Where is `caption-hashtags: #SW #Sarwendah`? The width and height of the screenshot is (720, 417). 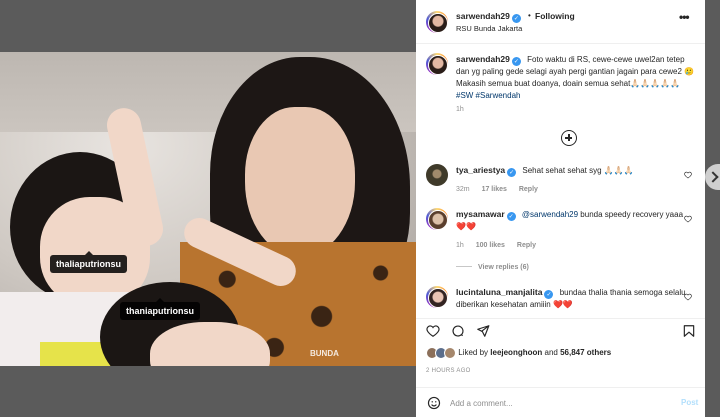
caption-hashtags: #SW #Sarwendah is located at coordinates (488, 95).